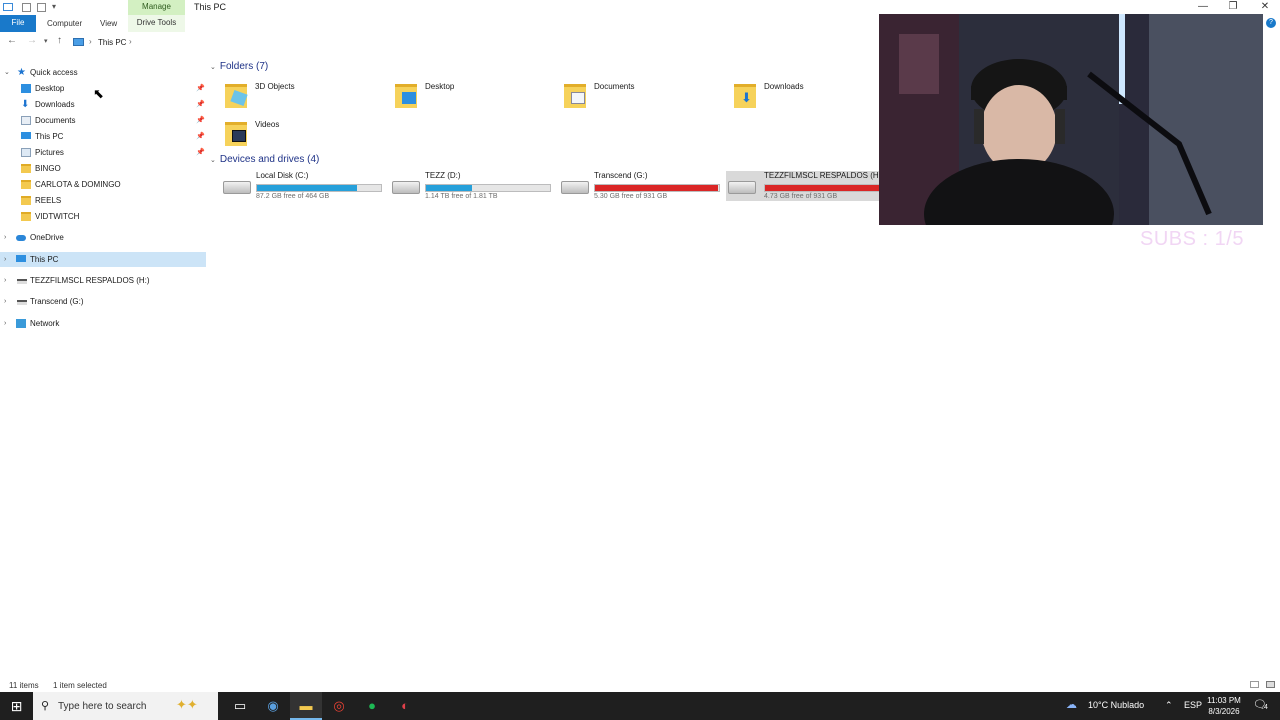 Image resolution: width=1280 pixels, height=720 pixels. What do you see at coordinates (32, 40) in the screenshot?
I see `forward-arrow-icon: →` at bounding box center [32, 40].